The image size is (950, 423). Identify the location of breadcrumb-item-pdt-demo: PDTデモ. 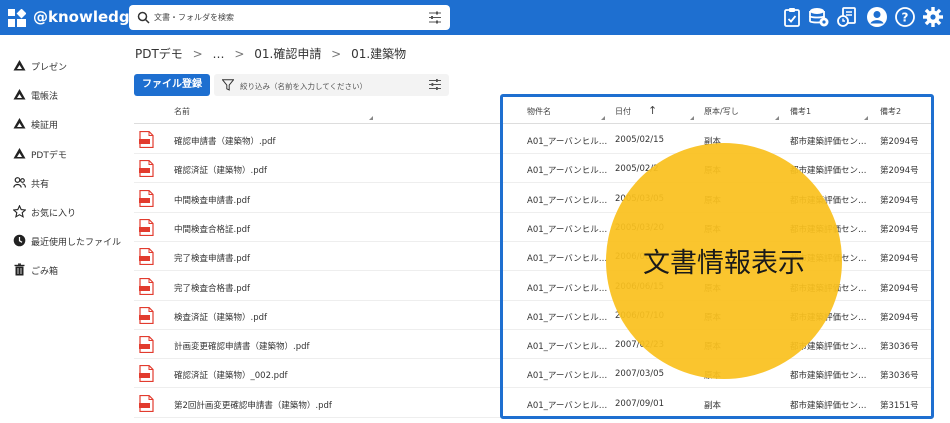
(159, 54).